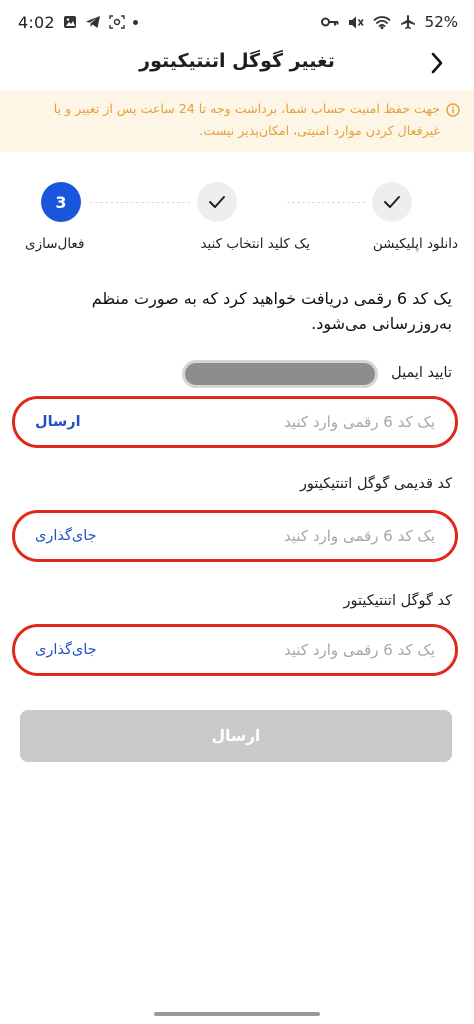 This screenshot has width=474, height=1024. I want to click on new-code-row: جای‌گذاری, so click(235, 650).